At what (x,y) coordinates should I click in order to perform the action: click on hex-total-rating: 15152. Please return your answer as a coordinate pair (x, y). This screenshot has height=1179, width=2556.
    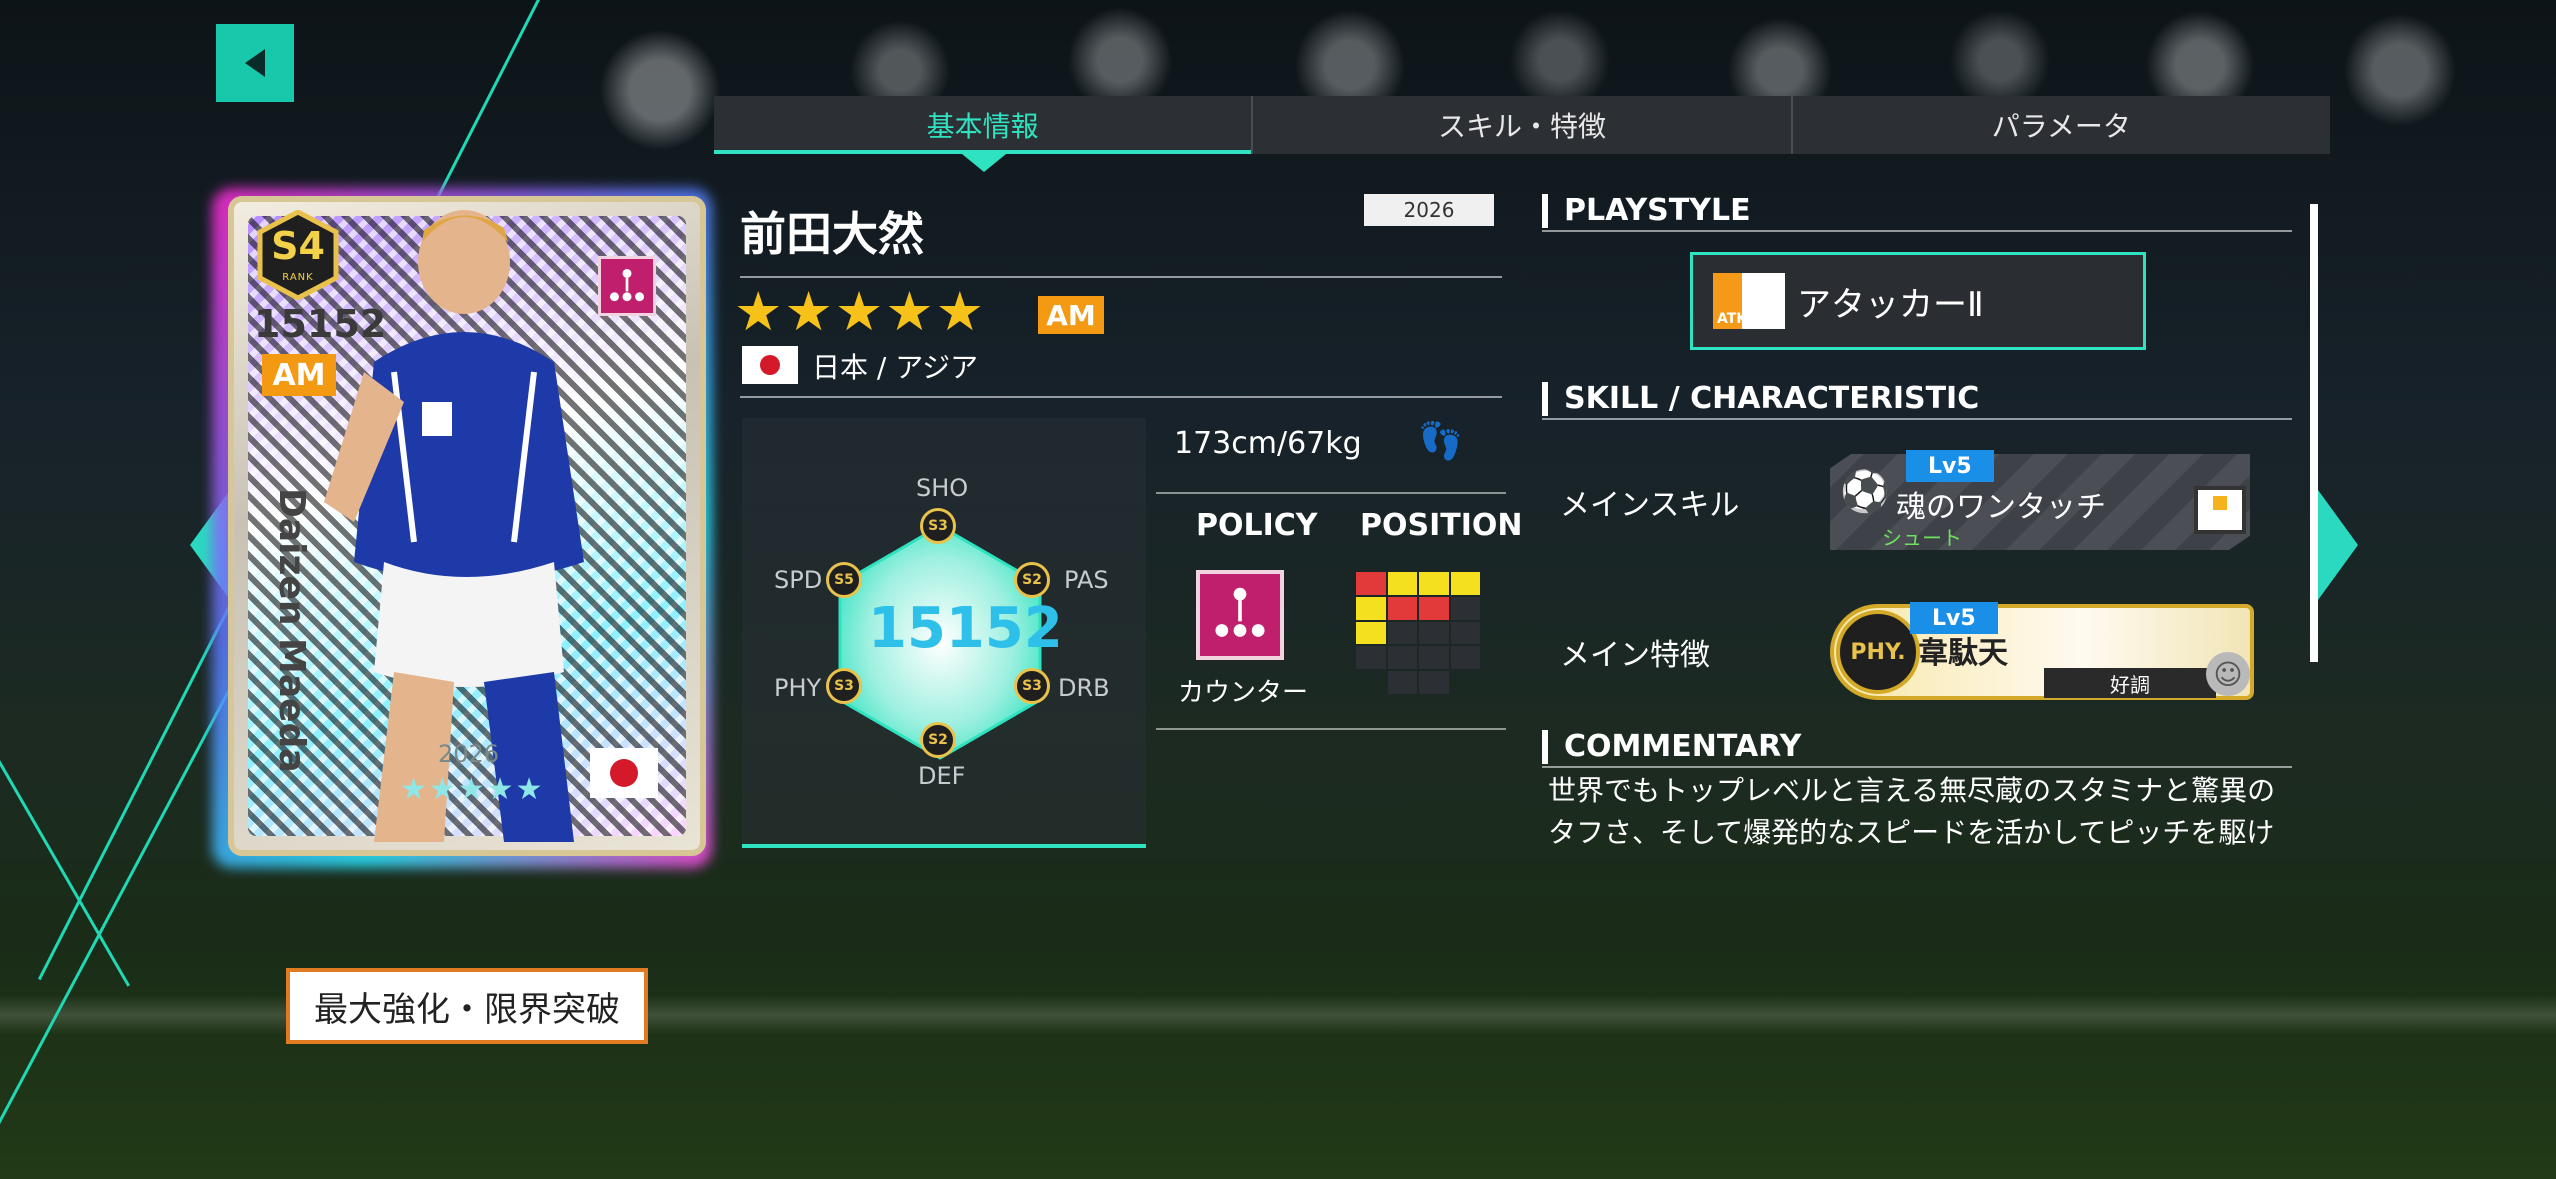
    Looking at the image, I should click on (965, 628).